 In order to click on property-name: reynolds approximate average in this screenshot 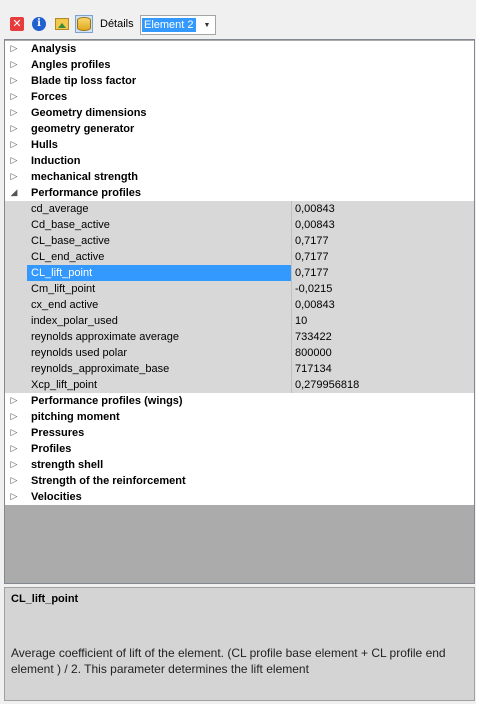, I will do `click(159, 336)`.